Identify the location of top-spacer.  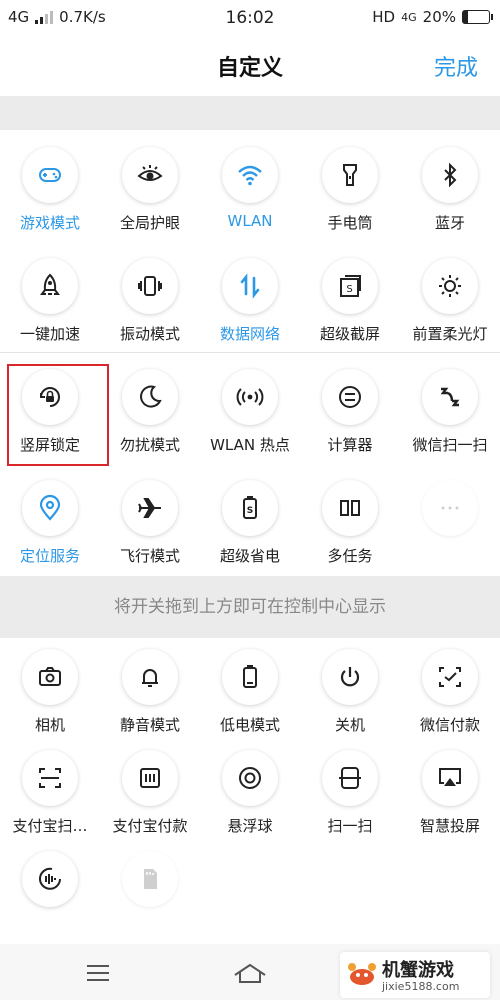
(250, 113).